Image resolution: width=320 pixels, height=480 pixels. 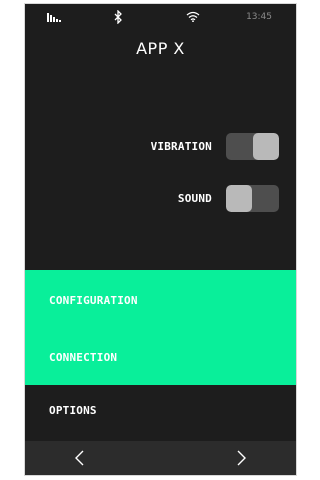 What do you see at coordinates (83, 357) in the screenshot?
I see `menu-item-connection: CONNECTION` at bounding box center [83, 357].